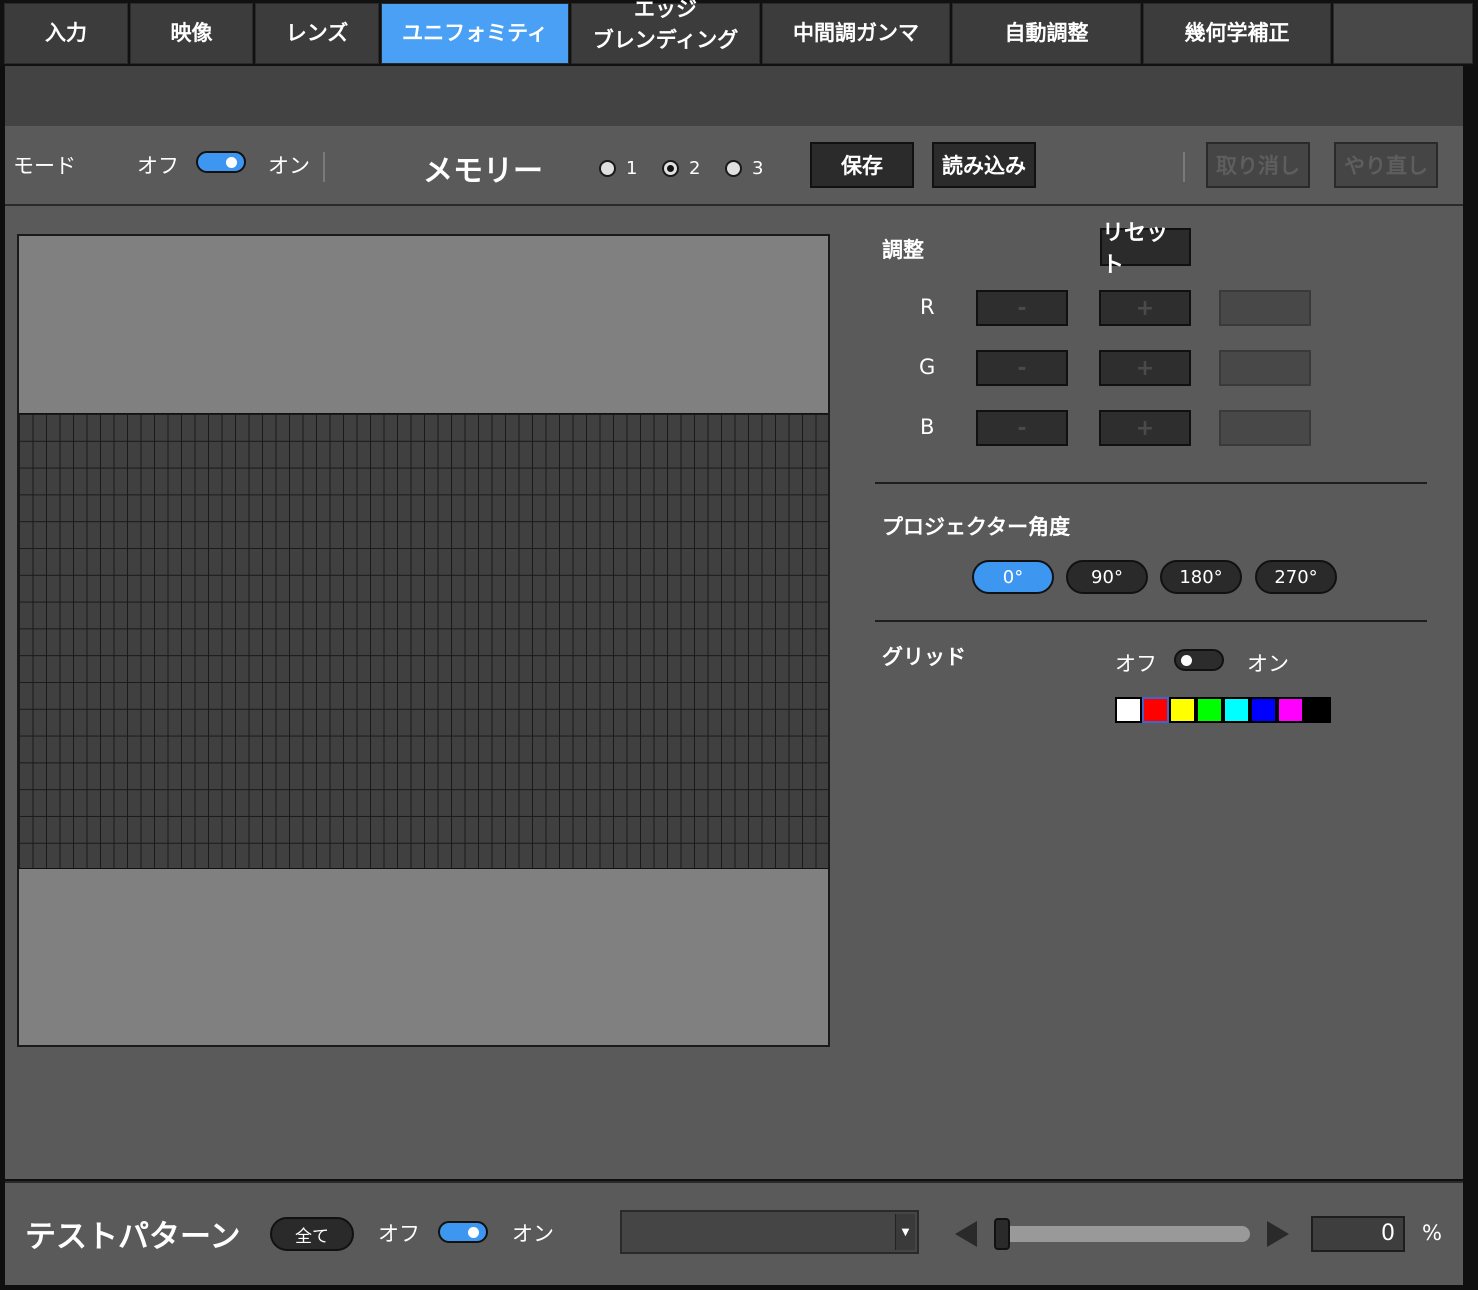 The height and width of the screenshot is (1290, 1478). I want to click on tab-edge-blending: エッジ ブレンディング, so click(665, 32).